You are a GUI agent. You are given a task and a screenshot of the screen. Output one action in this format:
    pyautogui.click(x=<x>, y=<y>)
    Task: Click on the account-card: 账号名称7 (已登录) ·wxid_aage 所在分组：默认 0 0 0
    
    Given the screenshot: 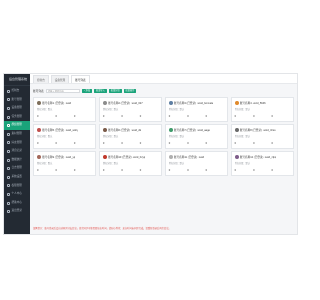 What is the action you would take?
    pyautogui.click(x=196, y=136)
    